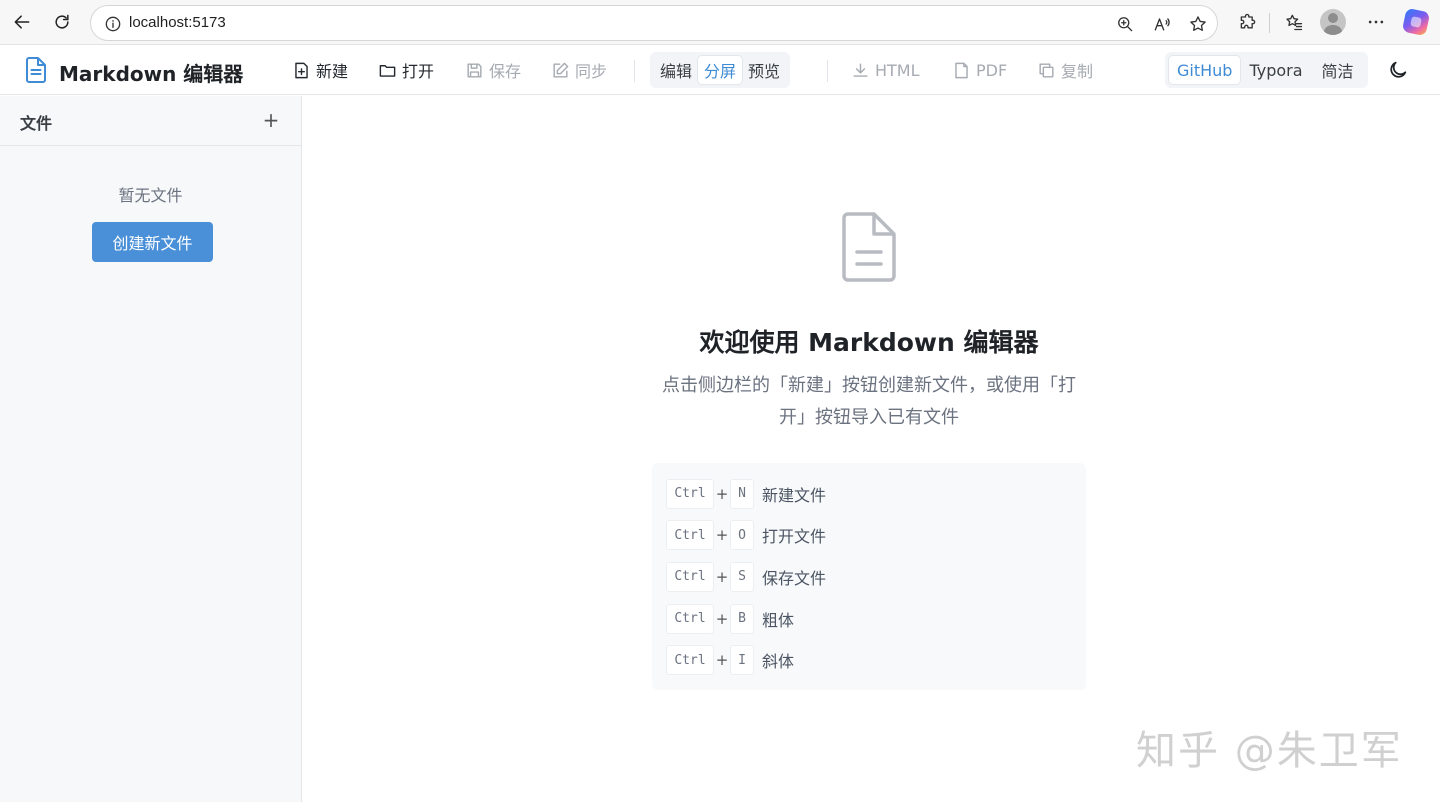 This screenshot has width=1440, height=802. What do you see at coordinates (271, 120) in the screenshot?
I see `add-file-button: +` at bounding box center [271, 120].